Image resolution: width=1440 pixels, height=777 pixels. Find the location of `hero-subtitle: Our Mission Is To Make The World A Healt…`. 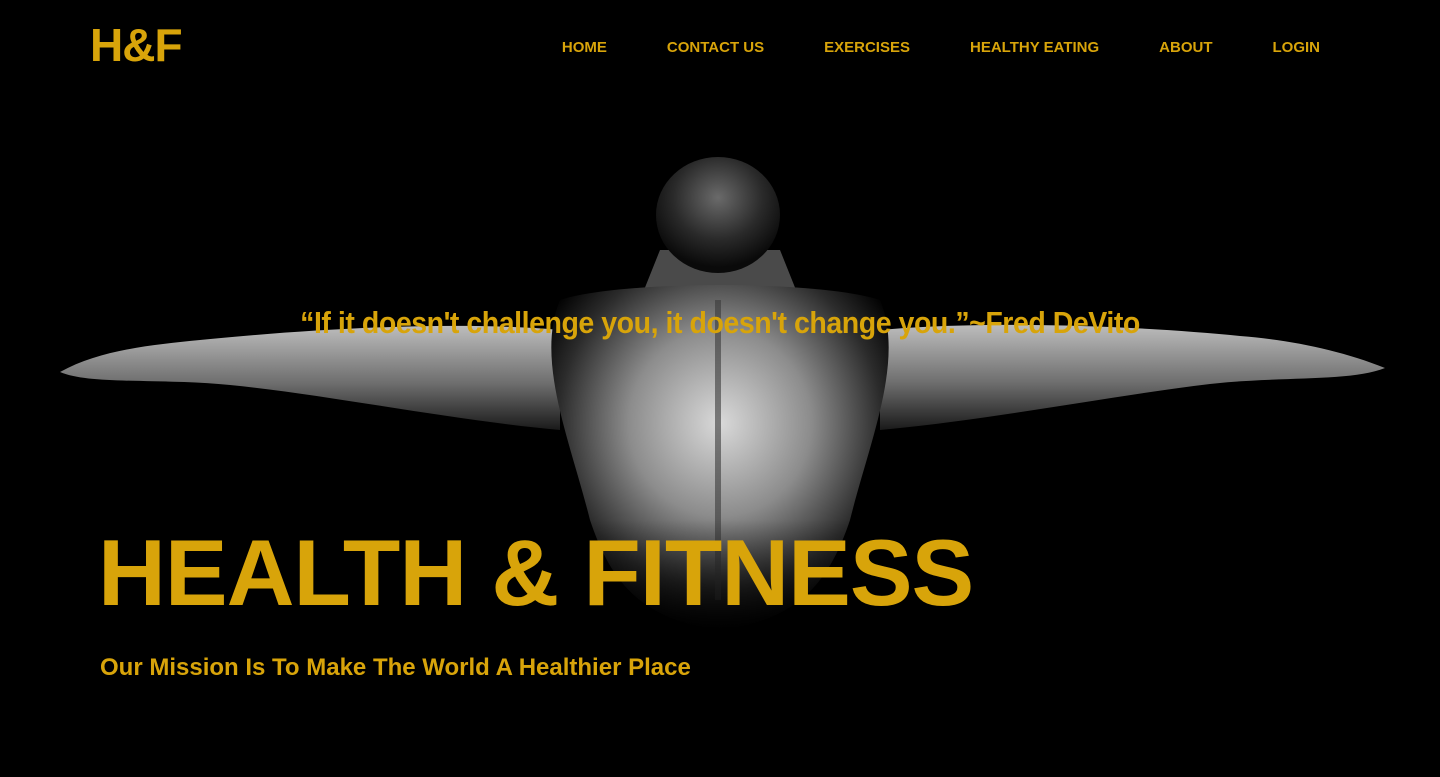

hero-subtitle: Our Mission Is To Make The World A Healt… is located at coordinates (395, 667).